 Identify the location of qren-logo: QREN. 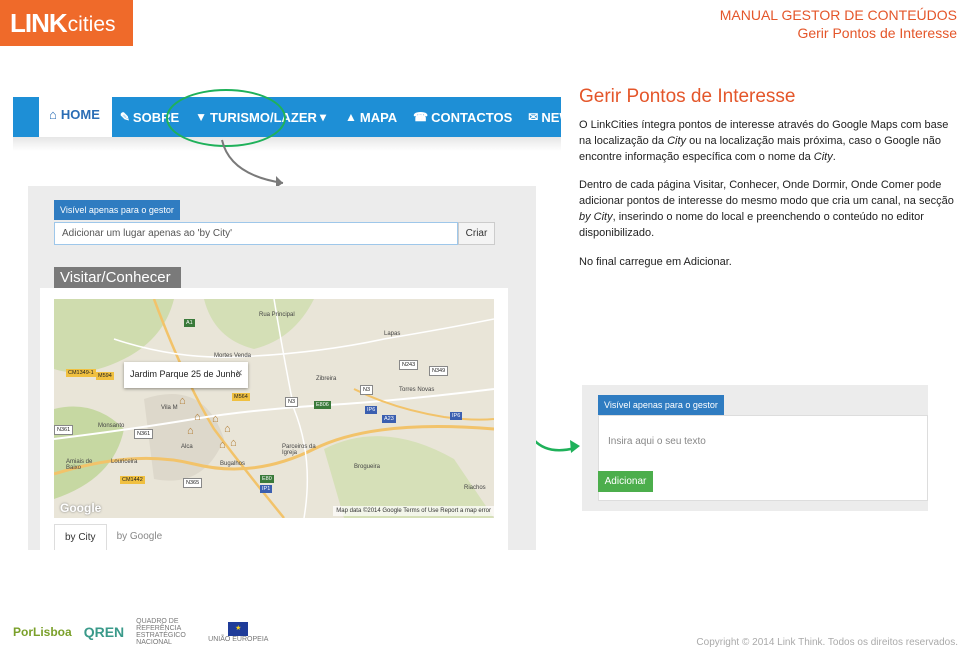
(104, 632).